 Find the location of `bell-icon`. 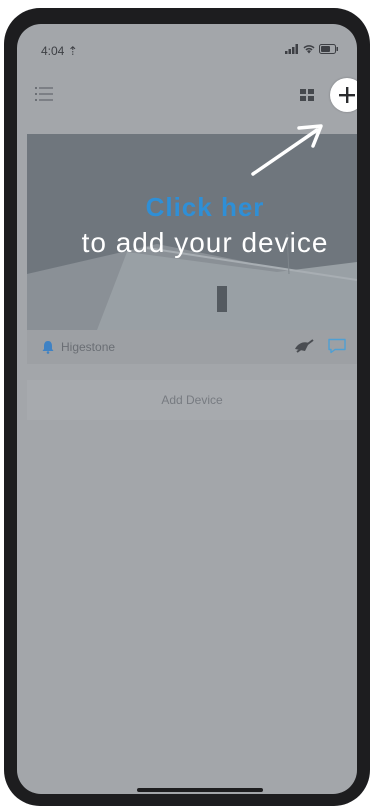

bell-icon is located at coordinates (48, 347).